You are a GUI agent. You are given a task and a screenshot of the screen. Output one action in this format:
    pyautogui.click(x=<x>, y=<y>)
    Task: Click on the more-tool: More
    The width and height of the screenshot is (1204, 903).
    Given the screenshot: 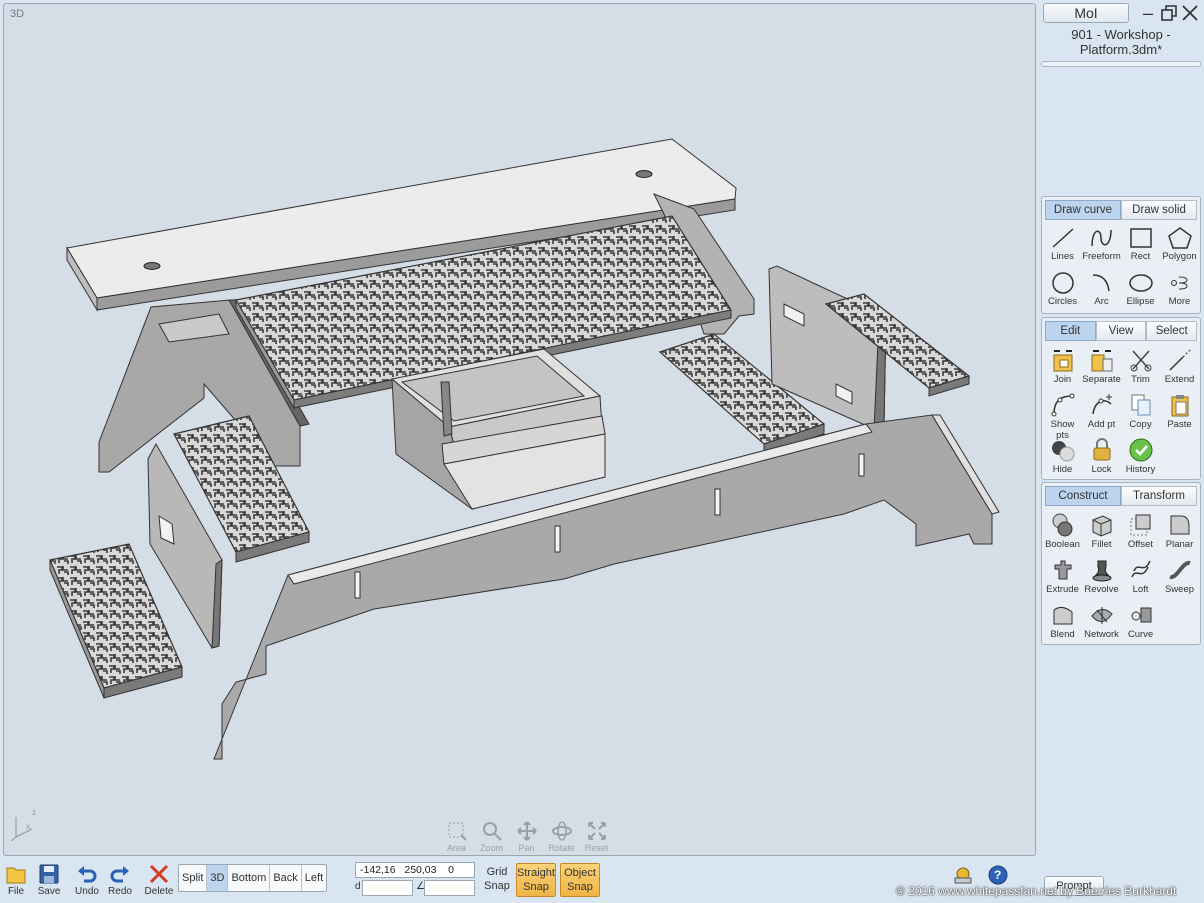 What is the action you would take?
    pyautogui.click(x=1179, y=291)
    